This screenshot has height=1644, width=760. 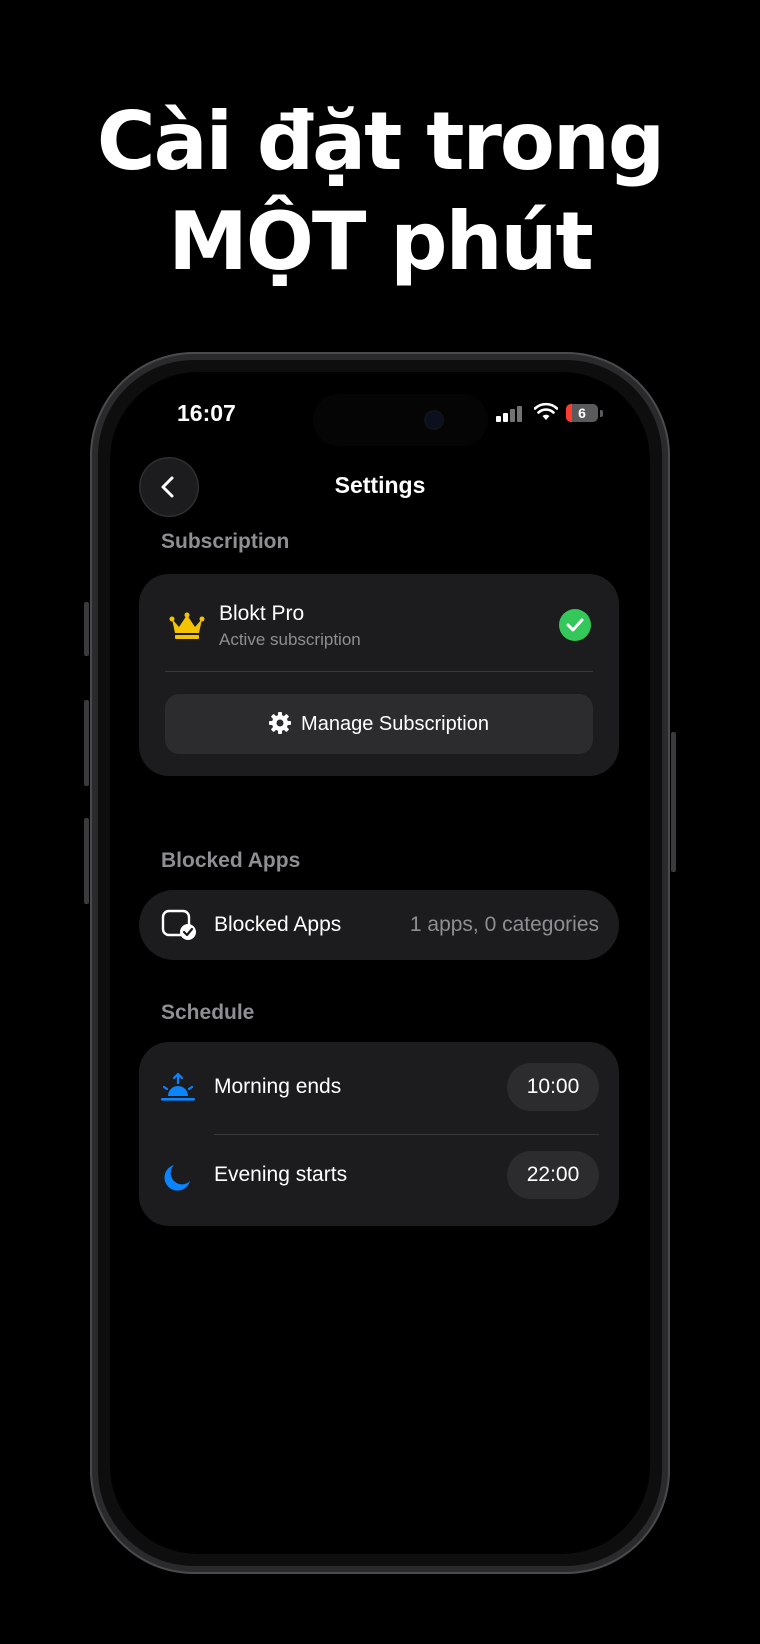 What do you see at coordinates (380, 141) in the screenshot?
I see `headline-line-1: Cài đặt trong` at bounding box center [380, 141].